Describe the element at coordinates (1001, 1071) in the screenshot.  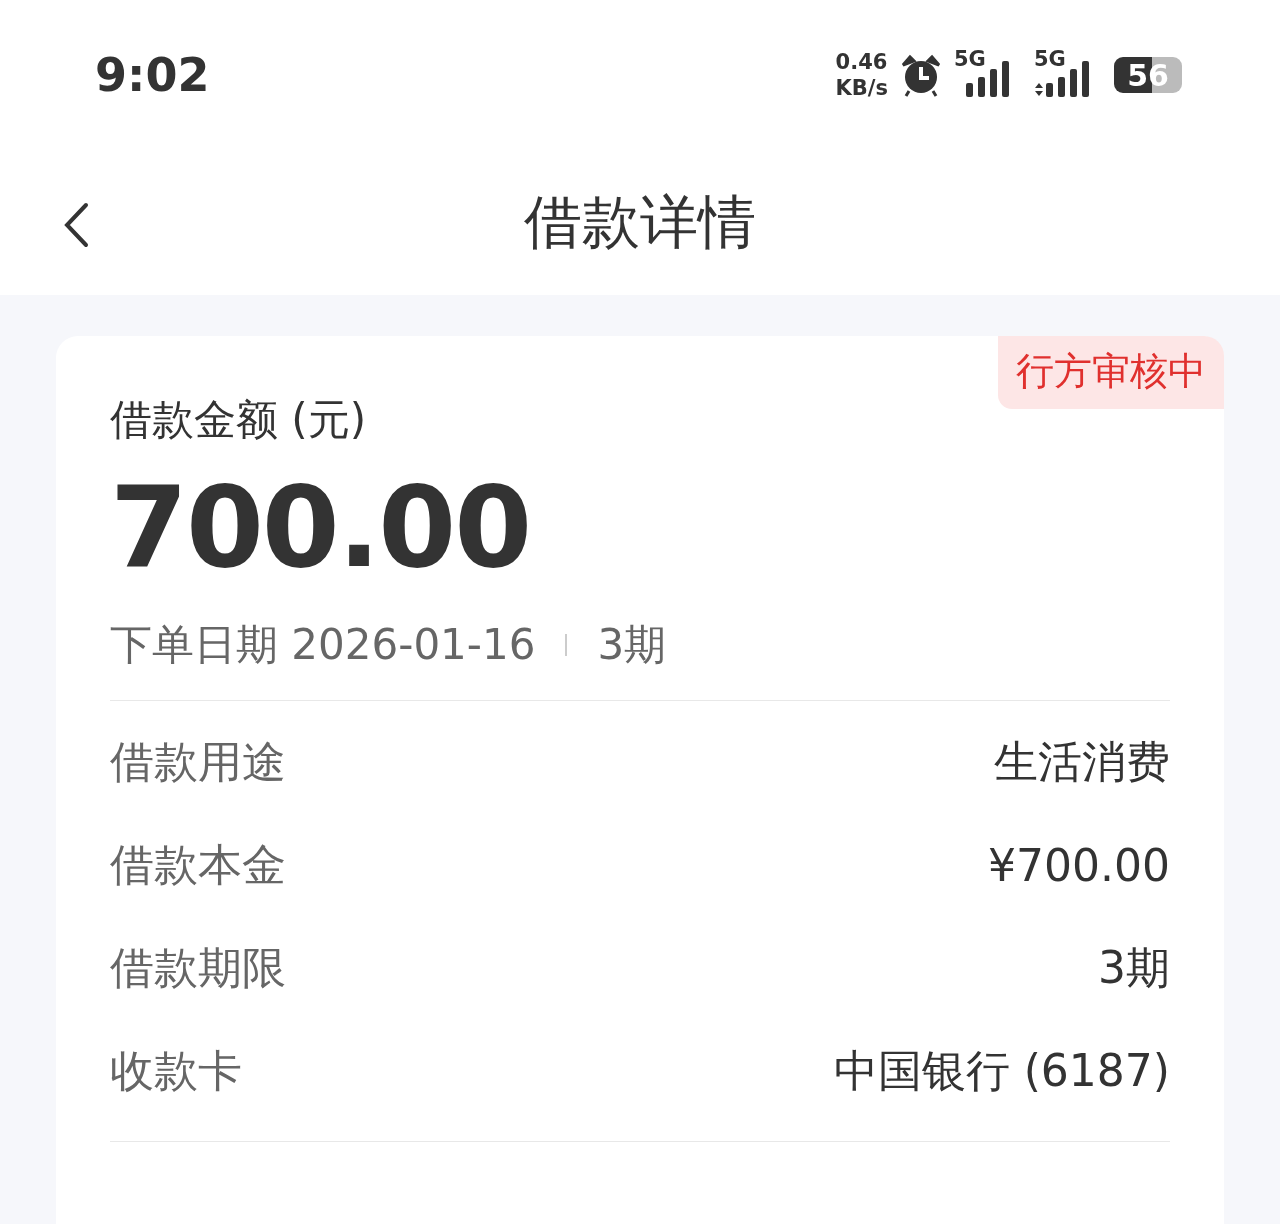
I see `field-value: 中国银行 (6187)` at that location.